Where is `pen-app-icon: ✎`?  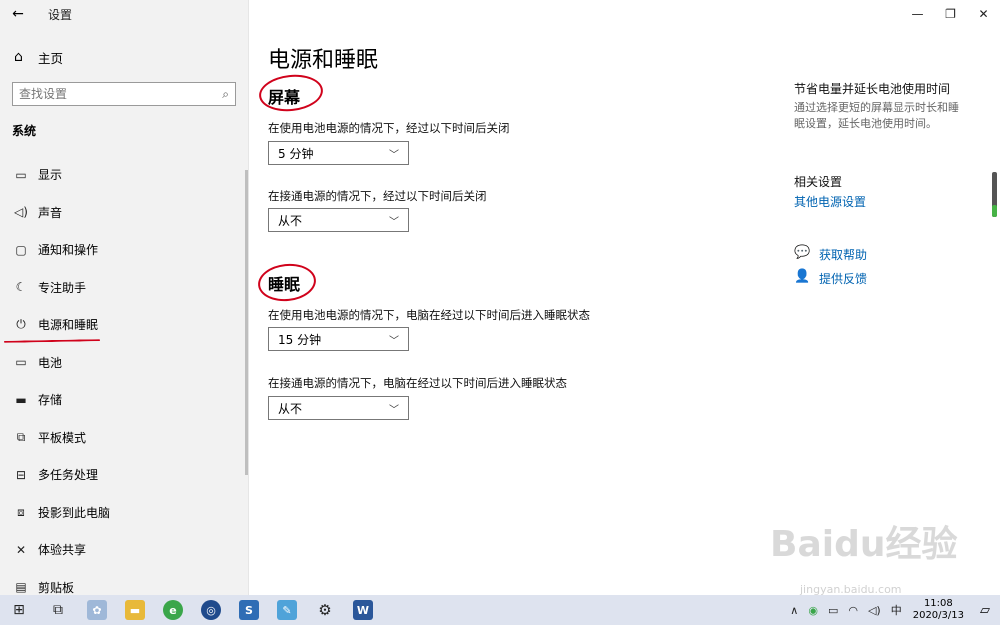
pen-app-icon: ✎ is located at coordinates (287, 610).